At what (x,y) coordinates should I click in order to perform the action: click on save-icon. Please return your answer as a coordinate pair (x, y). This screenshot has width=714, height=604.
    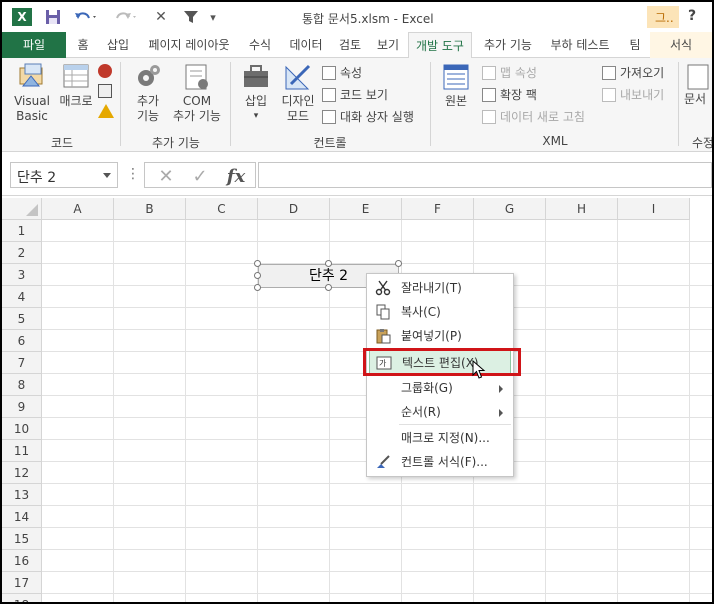
    Looking at the image, I should click on (53, 17).